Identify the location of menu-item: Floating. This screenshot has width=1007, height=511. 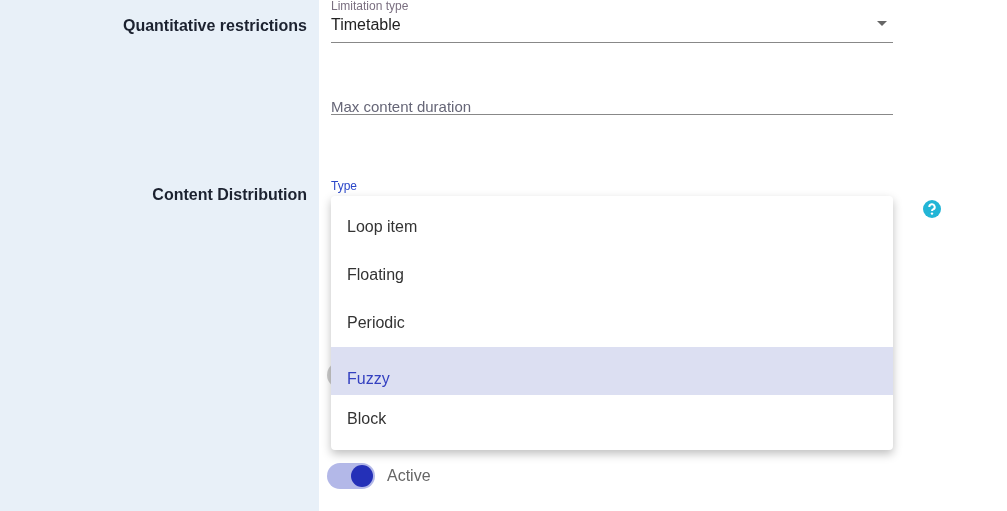
(612, 275).